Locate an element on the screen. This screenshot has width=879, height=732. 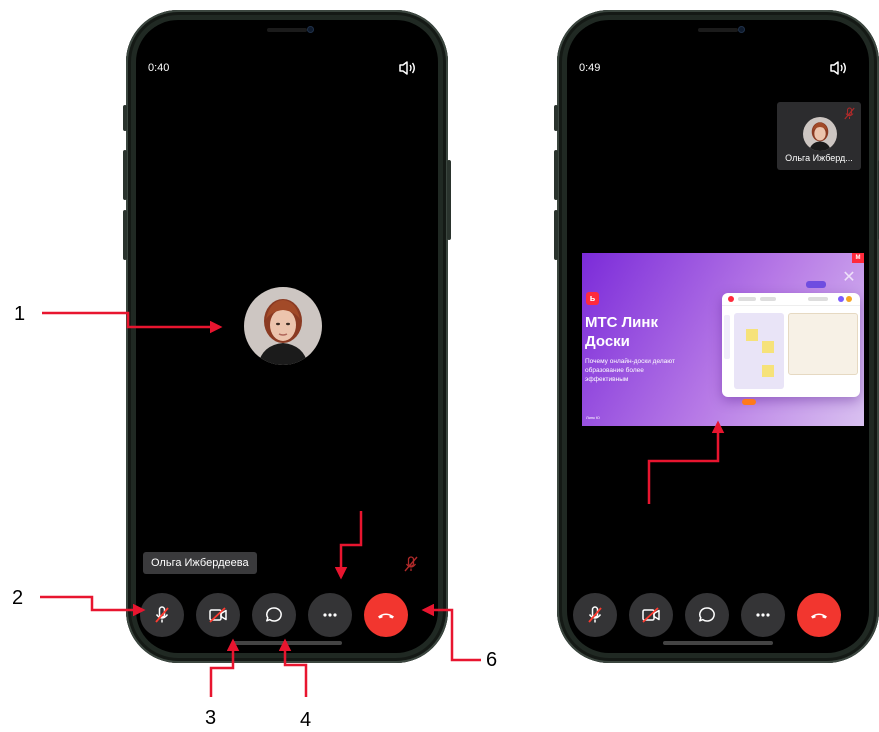
callout-2: 2 is located at coordinates (18, 598).